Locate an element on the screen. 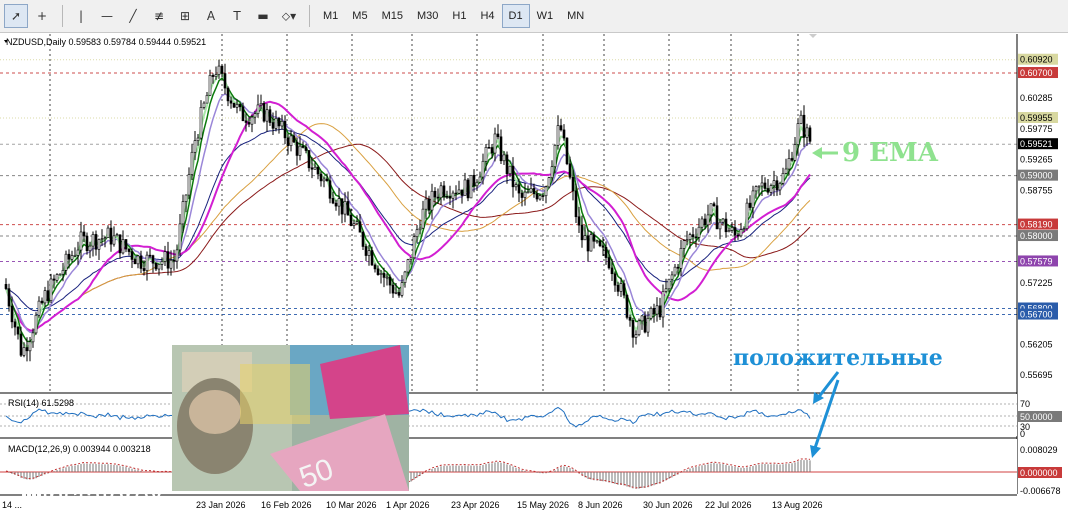 This screenshot has width=1068, height=521. chart-shift-marker-icon is located at coordinates (813, 36).